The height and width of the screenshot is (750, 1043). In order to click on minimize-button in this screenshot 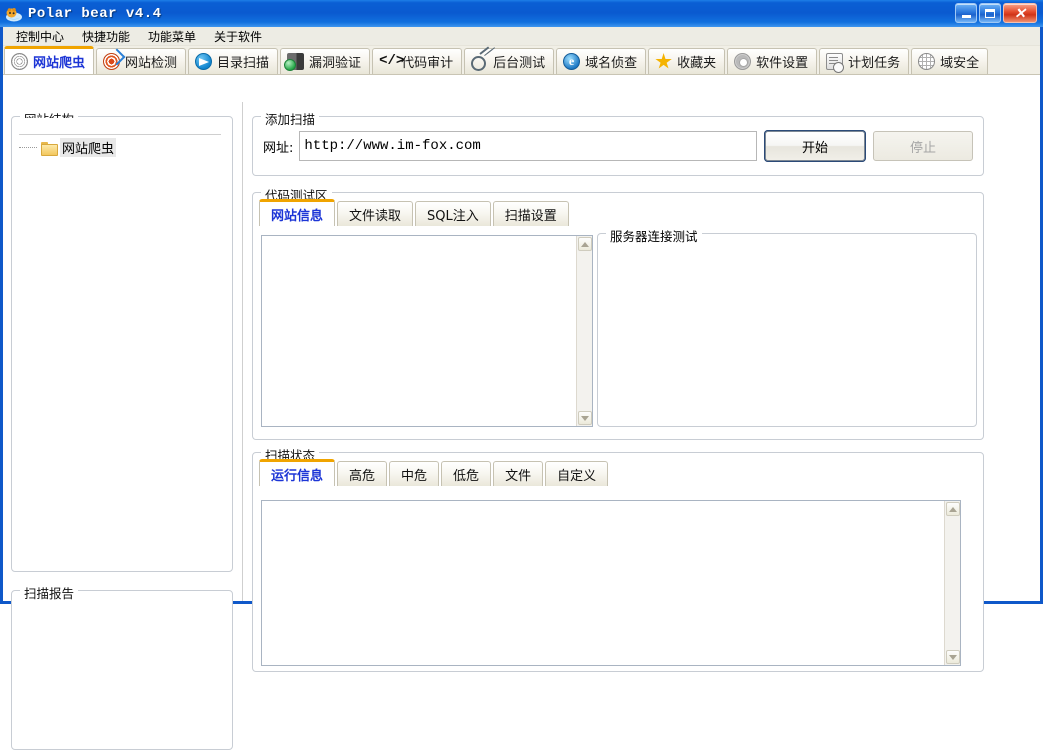, I will do `click(966, 13)`.